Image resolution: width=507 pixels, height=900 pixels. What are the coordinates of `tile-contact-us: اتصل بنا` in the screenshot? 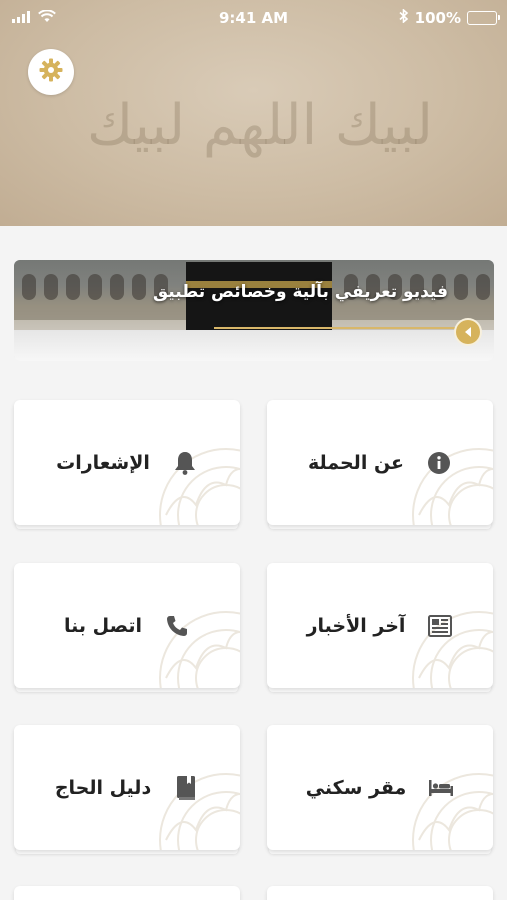 It's located at (127, 625).